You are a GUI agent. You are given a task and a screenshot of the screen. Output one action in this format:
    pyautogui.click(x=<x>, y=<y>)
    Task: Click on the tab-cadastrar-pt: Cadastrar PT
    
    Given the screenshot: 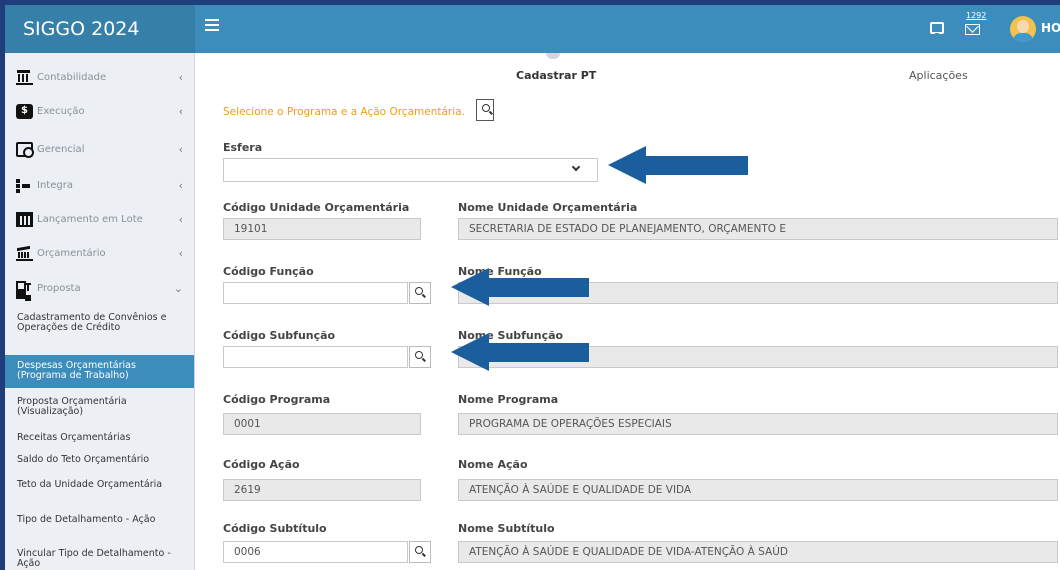 What is the action you would take?
    pyautogui.click(x=556, y=75)
    